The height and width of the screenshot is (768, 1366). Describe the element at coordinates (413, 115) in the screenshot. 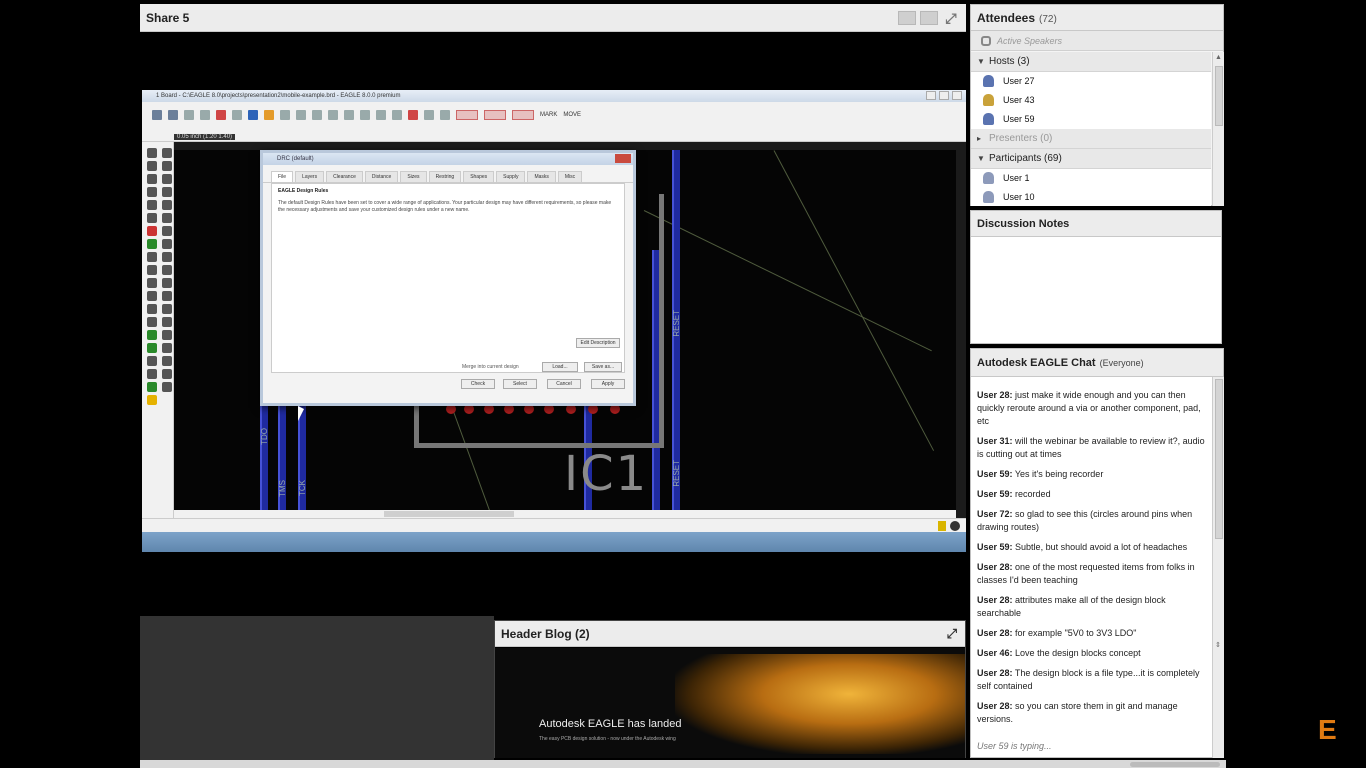

I see `stop-icon` at that location.